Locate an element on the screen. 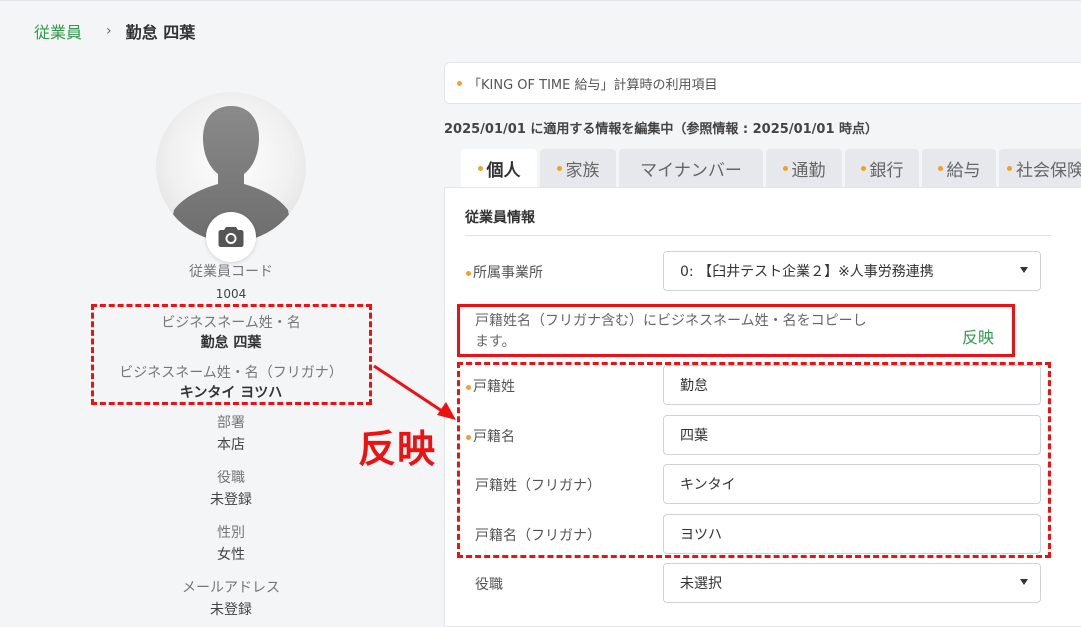 The image size is (1081, 627). position-label: 役職 is located at coordinates (231, 478).